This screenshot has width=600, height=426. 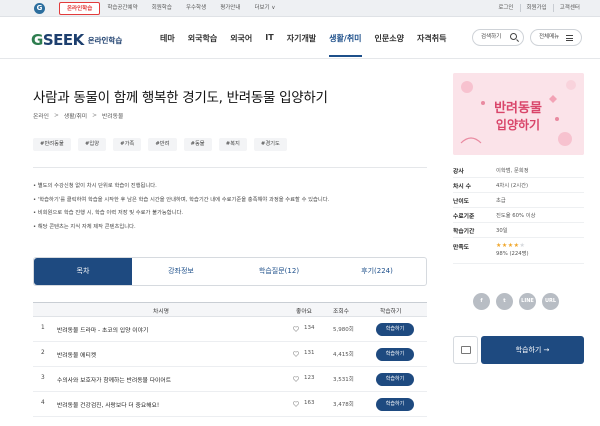 I want to click on tab-questions: 학습질문(12), so click(x=279, y=271).